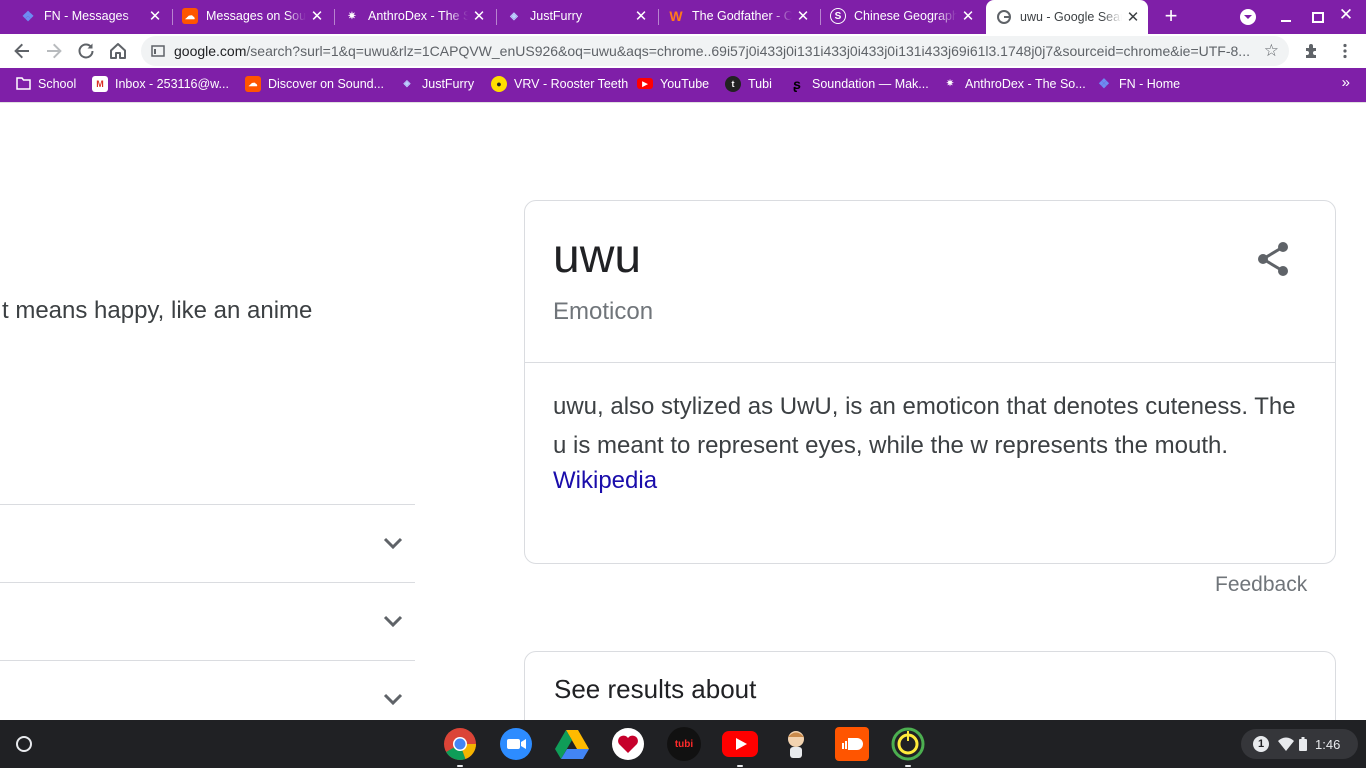  I want to click on tab-uwu-google-search: uwu - Google Search ✕, so click(1067, 17).